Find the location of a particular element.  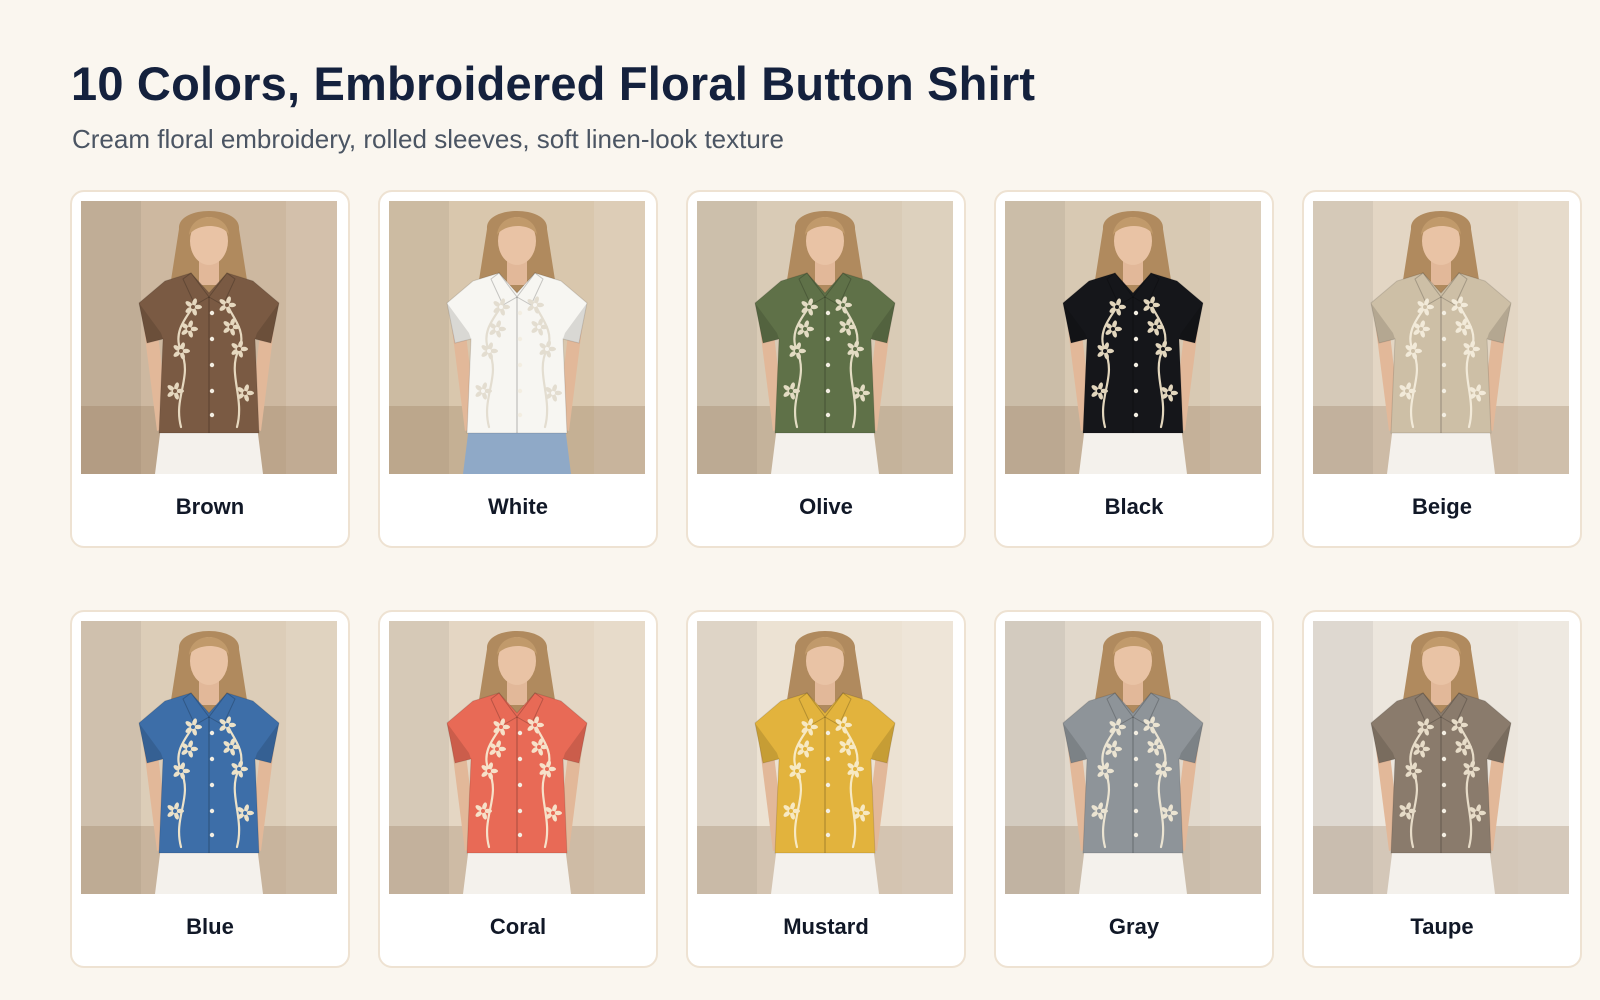

color-label: Olive is located at coordinates (826, 506).